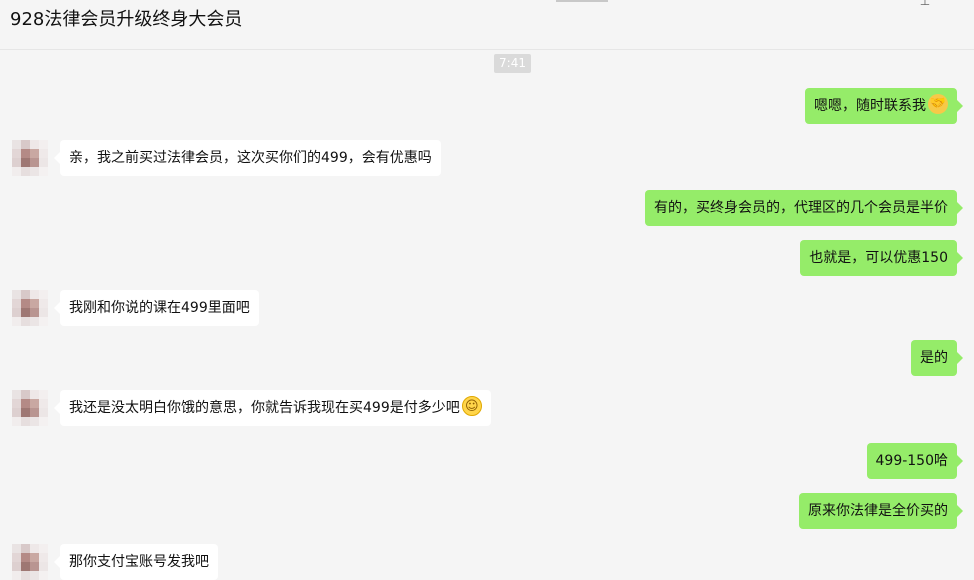 The height and width of the screenshot is (580, 974). Describe the element at coordinates (264, 408) in the screenshot. I see `message-text: 我还是没太明白你饿的意思，你就告诉我现在买499是付多少吧` at that location.